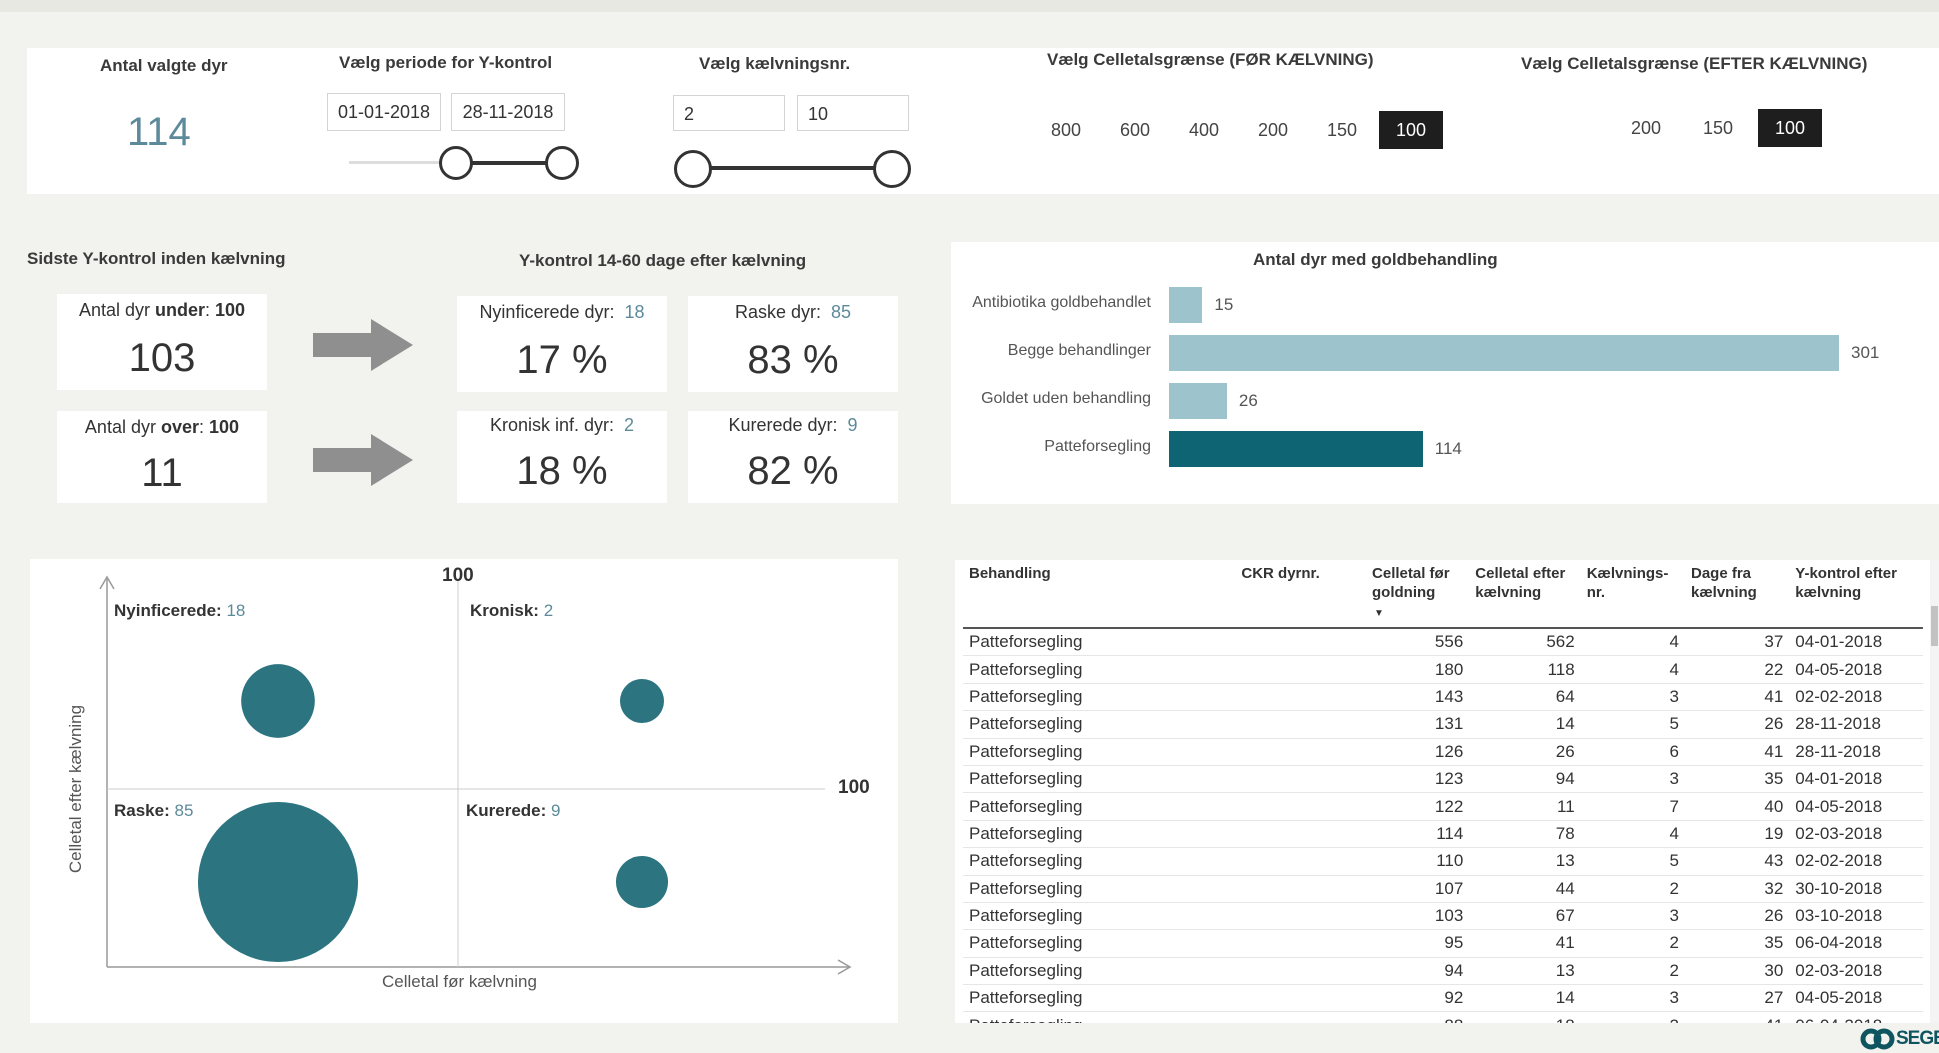  What do you see at coordinates (1417, 594) in the screenshot?
I see `col-cell-before: Celletal før goldning ▼` at bounding box center [1417, 594].